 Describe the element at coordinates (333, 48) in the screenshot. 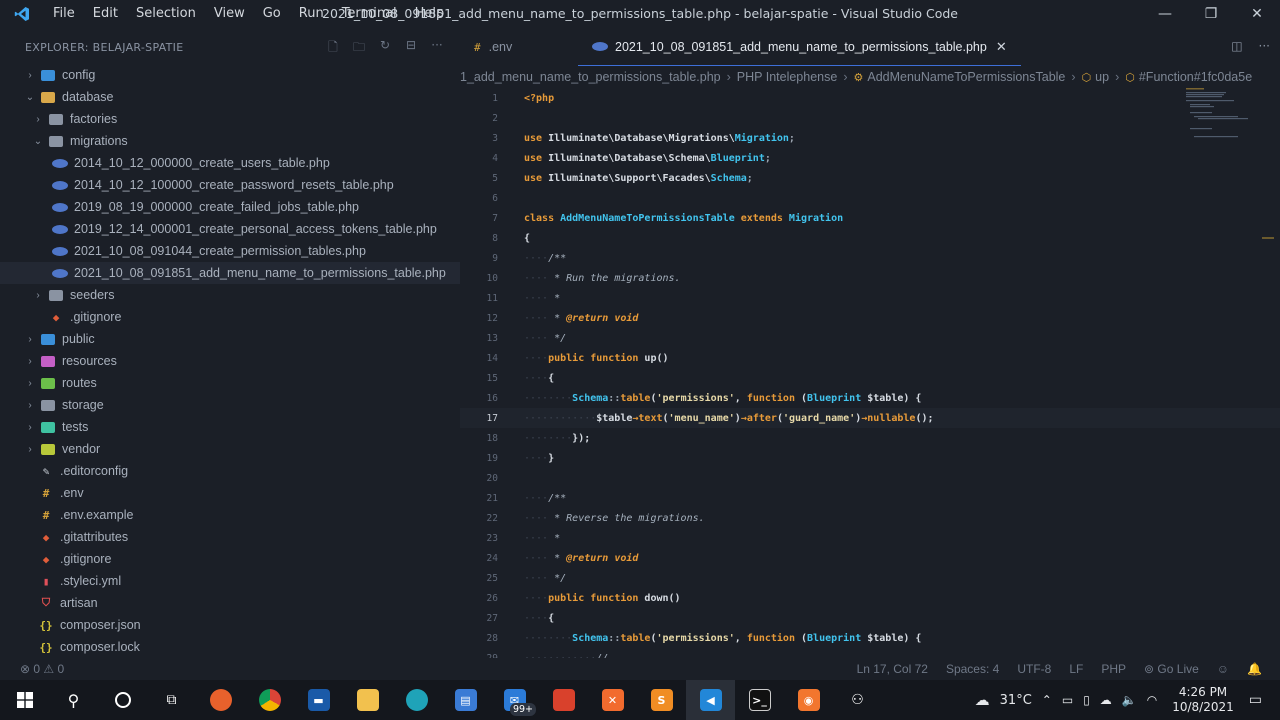

I see `new-file-icon: 🗋` at that location.